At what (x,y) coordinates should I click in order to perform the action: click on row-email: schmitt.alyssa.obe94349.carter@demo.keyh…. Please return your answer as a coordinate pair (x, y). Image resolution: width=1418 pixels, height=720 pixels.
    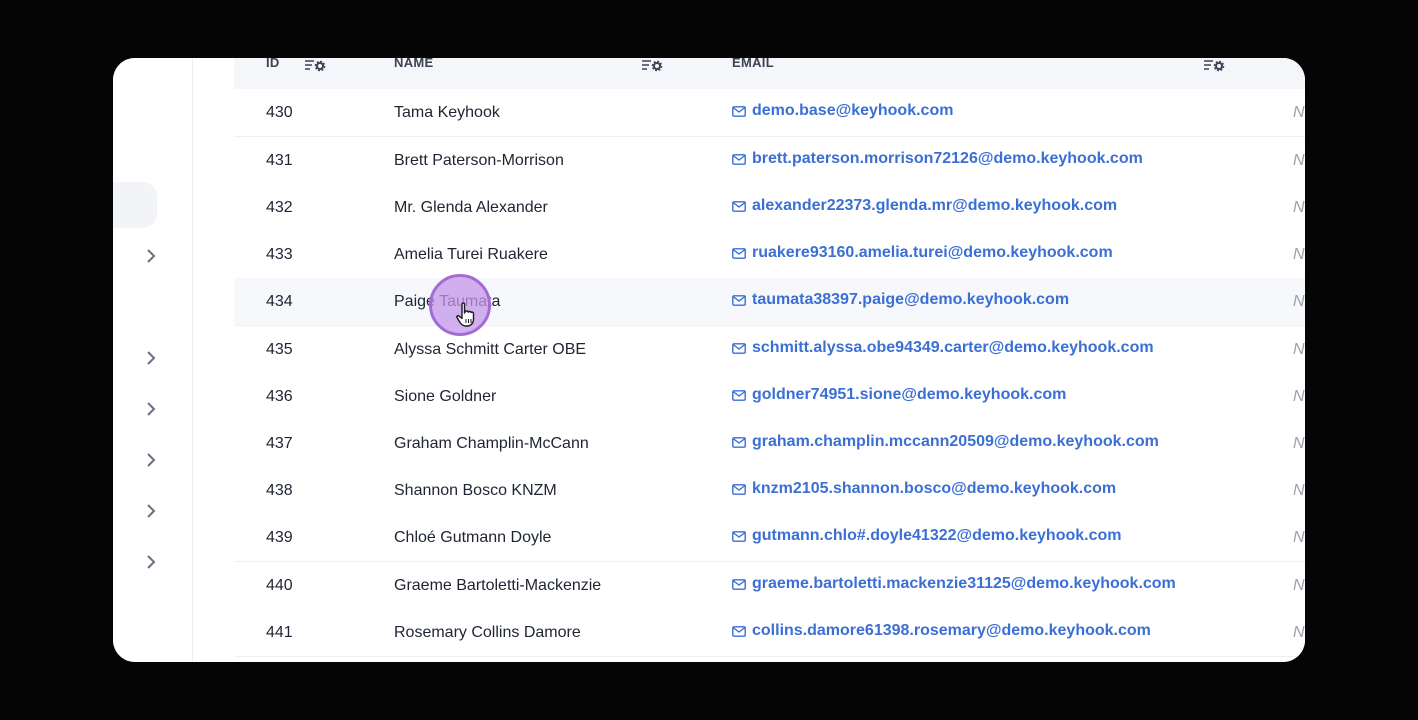
    Looking at the image, I should click on (953, 348).